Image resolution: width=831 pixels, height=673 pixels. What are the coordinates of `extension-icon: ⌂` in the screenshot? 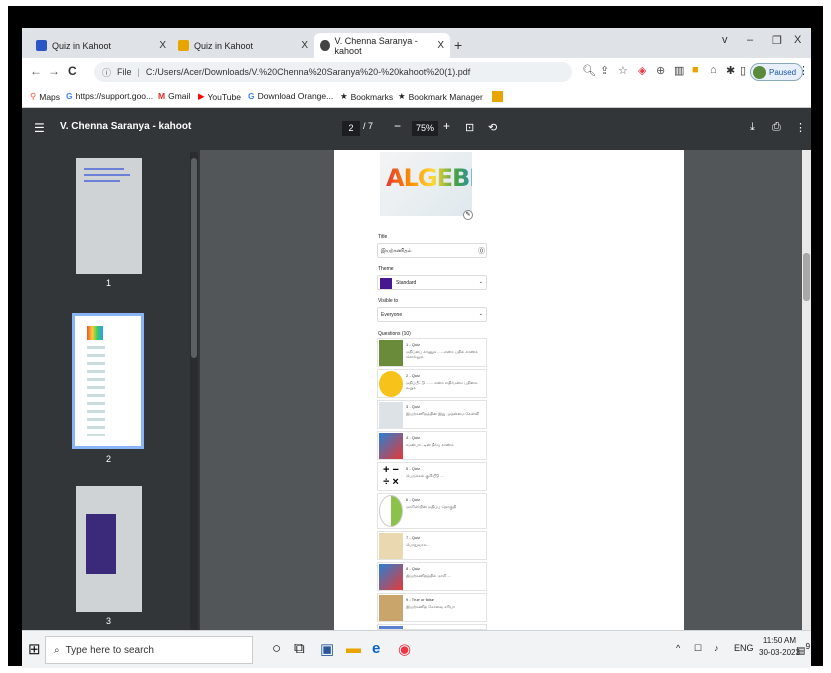 It's located at (713, 70).